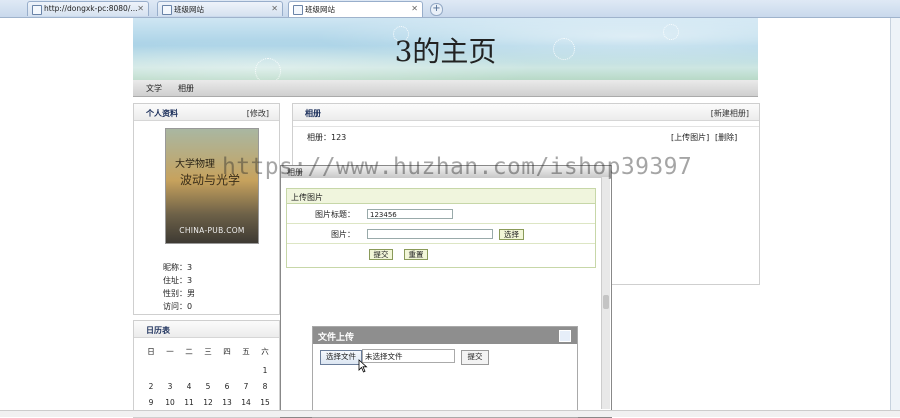 The width and height of the screenshot is (900, 418). Describe the element at coordinates (265, 402) in the screenshot. I see `calendar-day: 15` at that location.